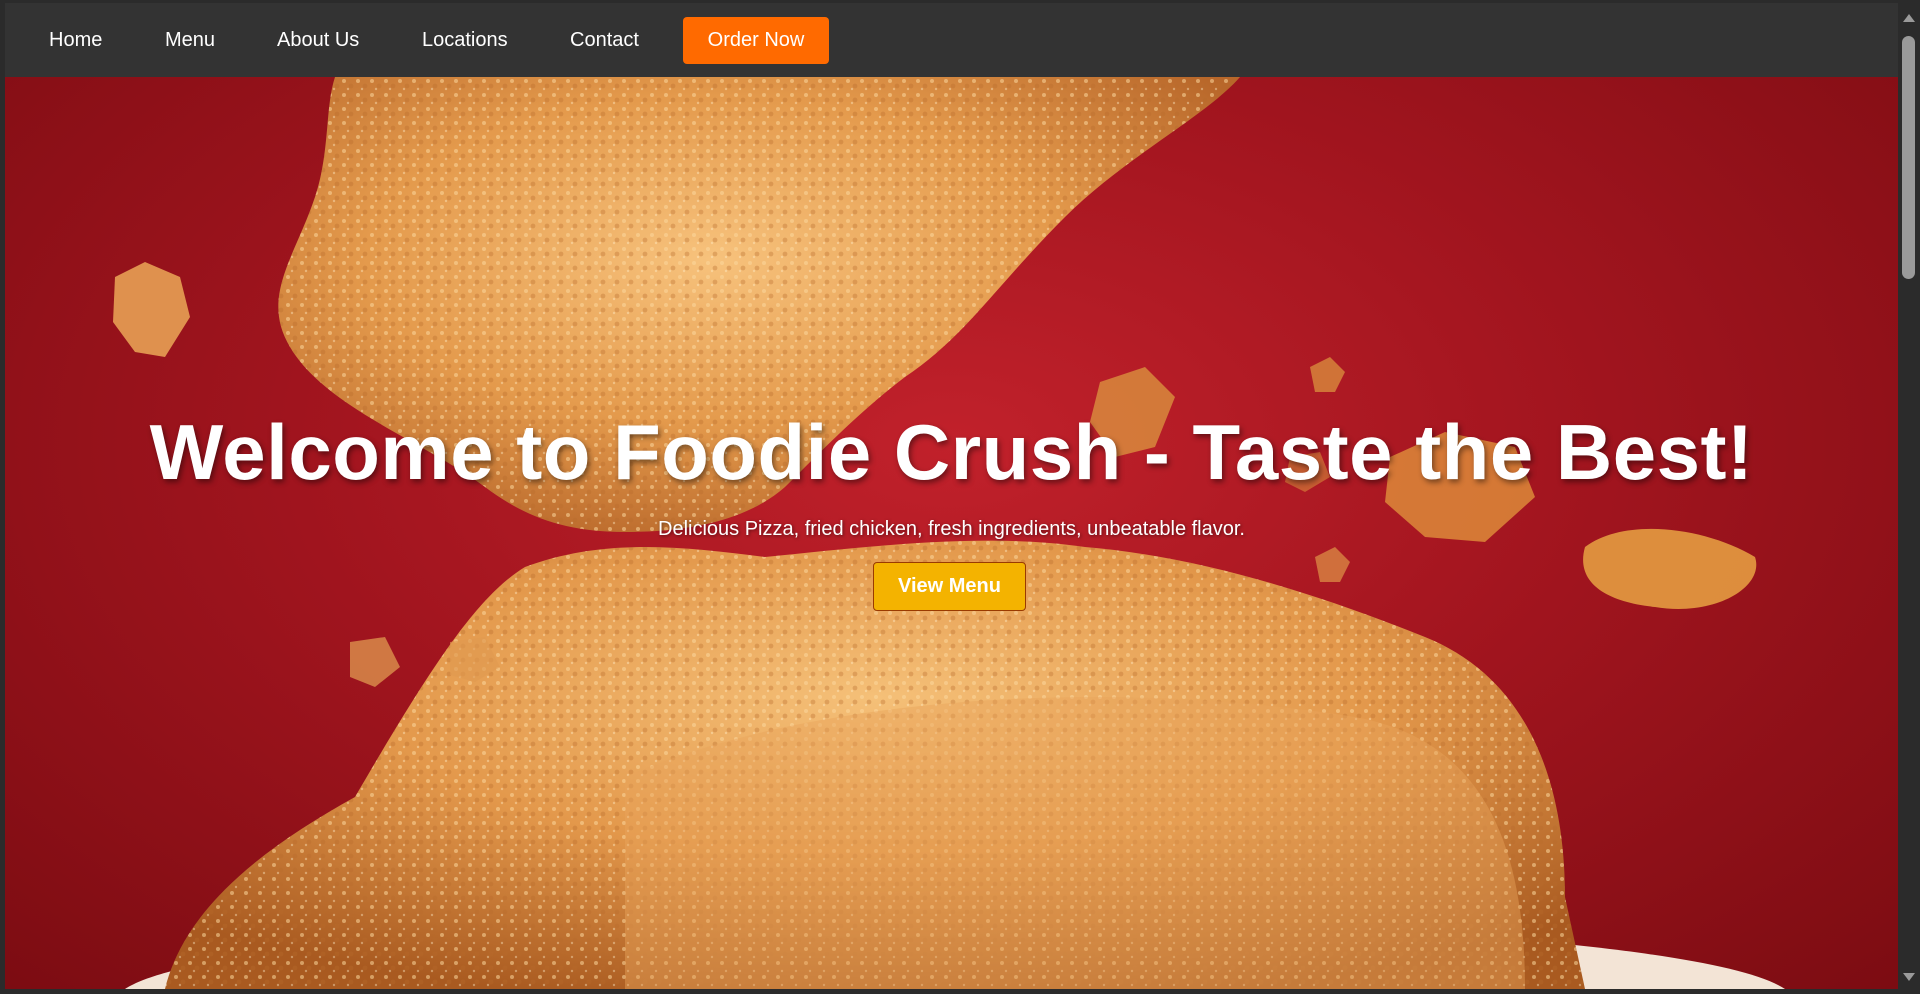  I want to click on nav-menu: Menu, so click(190, 40).